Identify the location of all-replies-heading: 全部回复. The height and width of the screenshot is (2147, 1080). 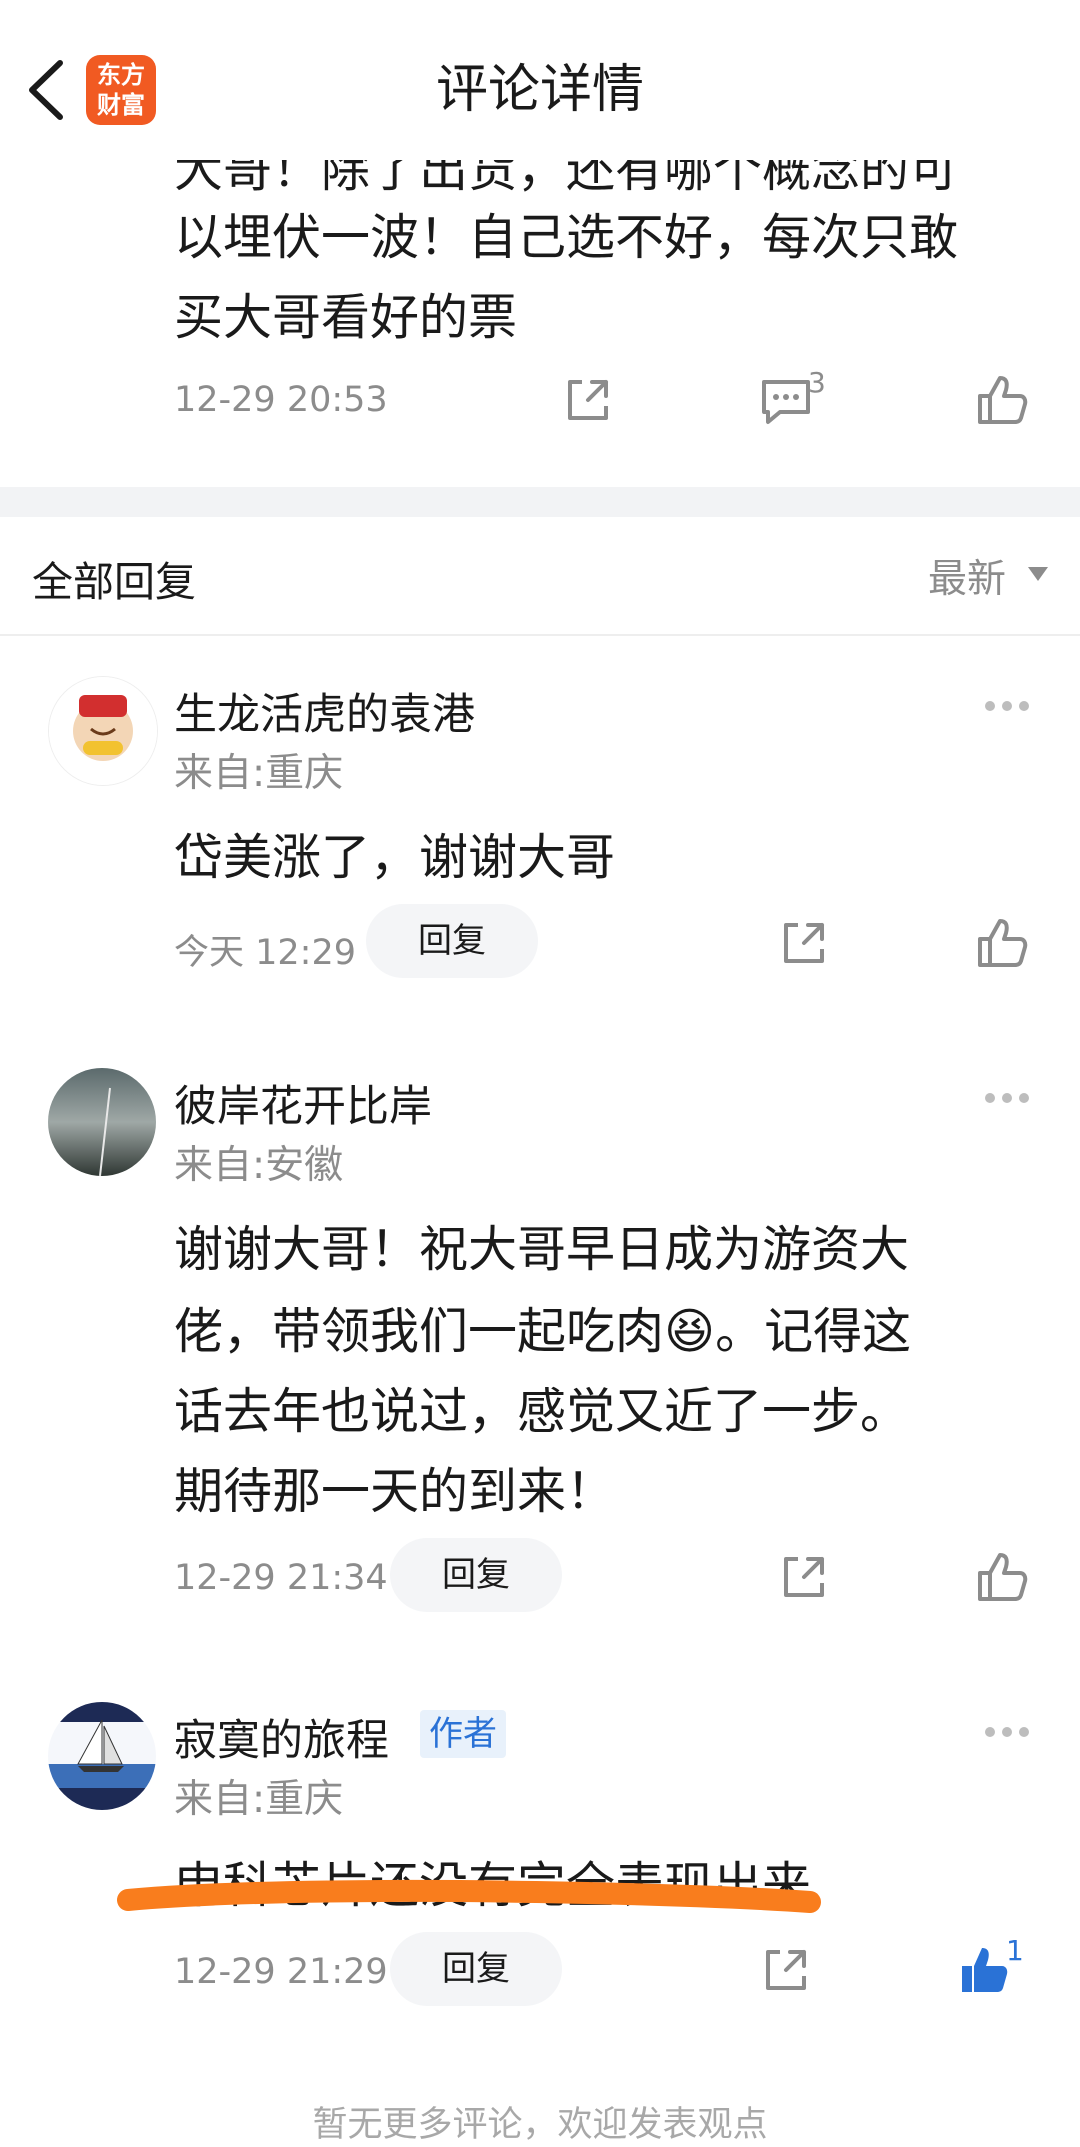
(114, 582).